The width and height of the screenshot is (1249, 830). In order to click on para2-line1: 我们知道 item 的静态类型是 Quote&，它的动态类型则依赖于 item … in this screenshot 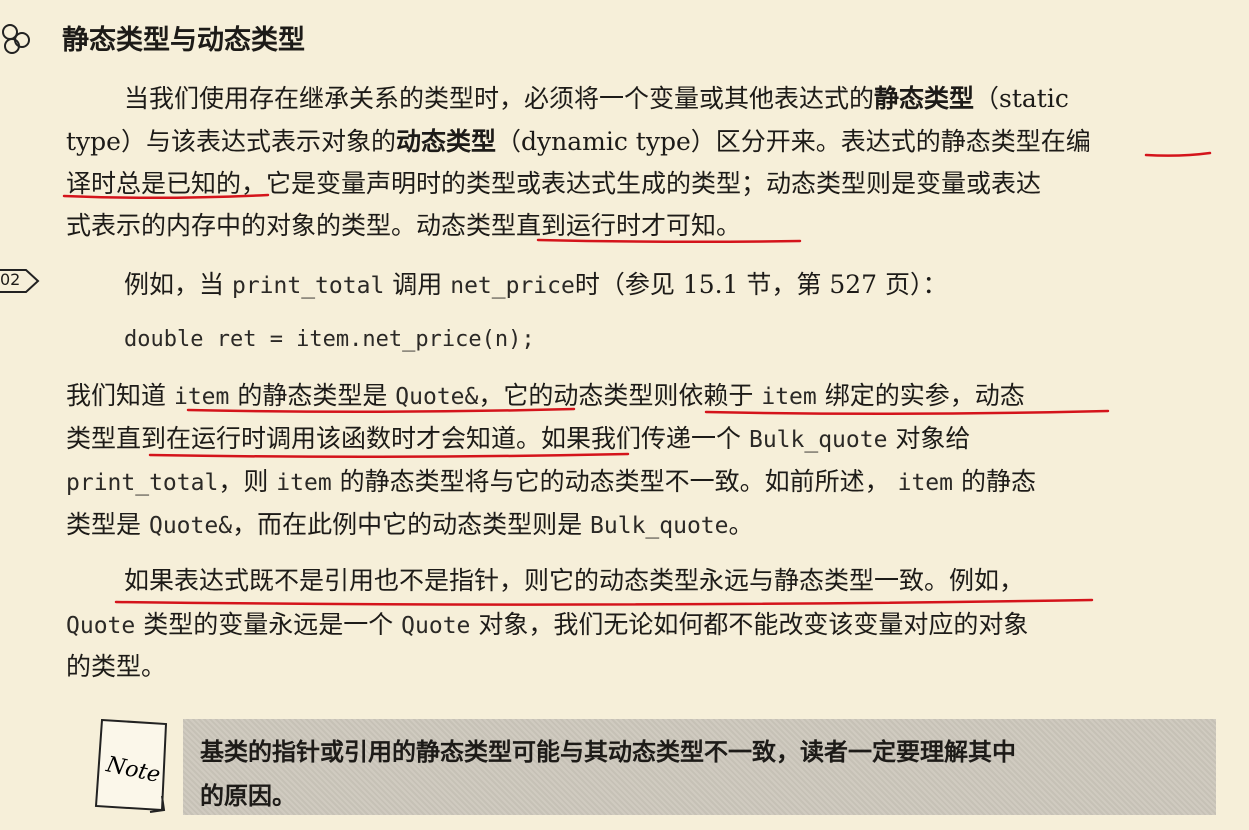, I will do `click(545, 395)`.